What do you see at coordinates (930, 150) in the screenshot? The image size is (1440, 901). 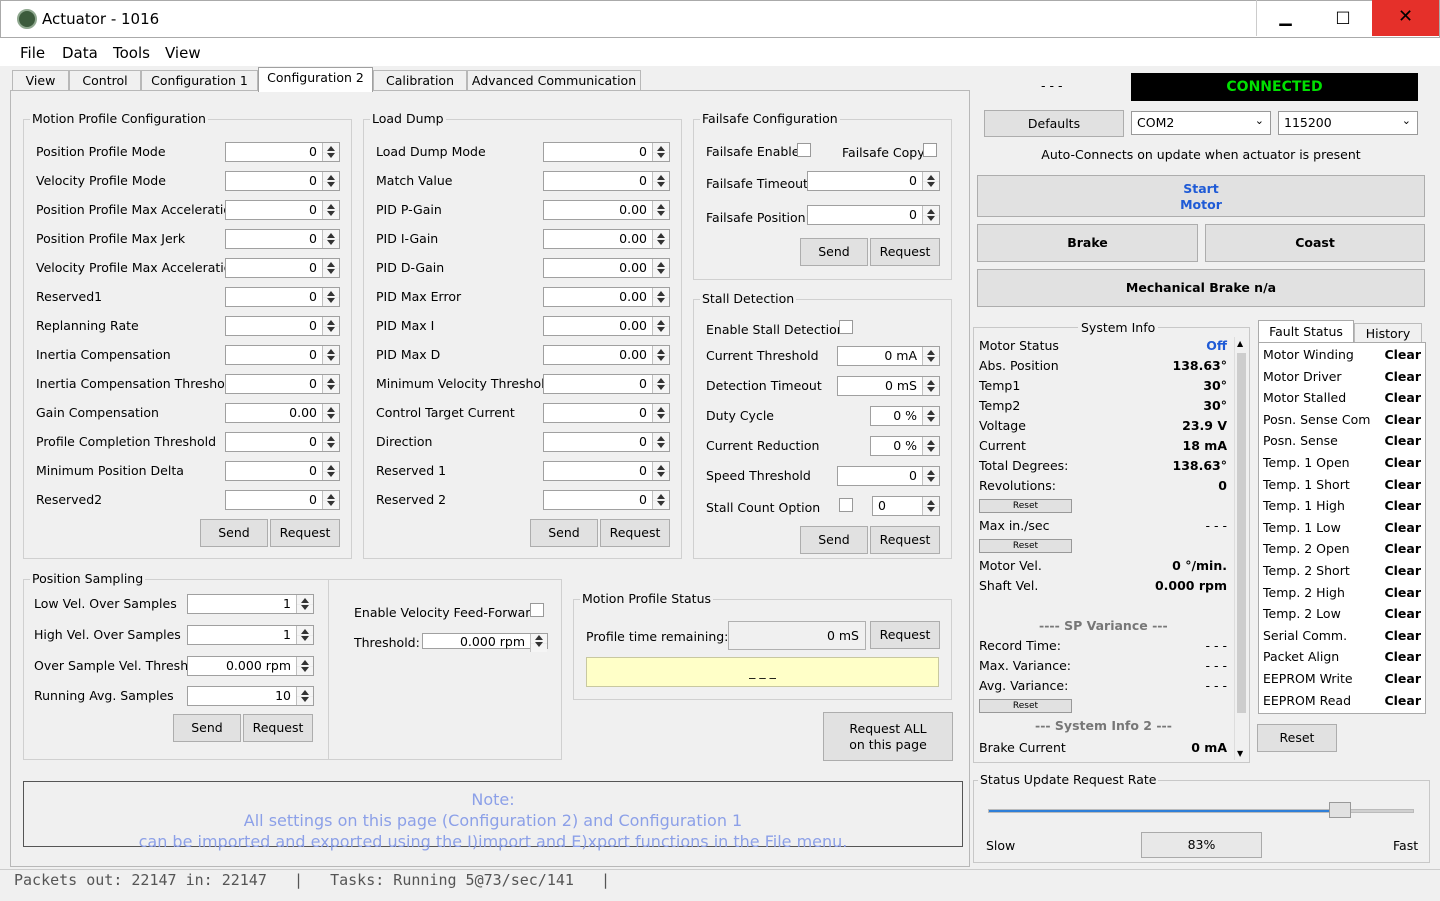 I see `failsafe-copy-checkbox` at bounding box center [930, 150].